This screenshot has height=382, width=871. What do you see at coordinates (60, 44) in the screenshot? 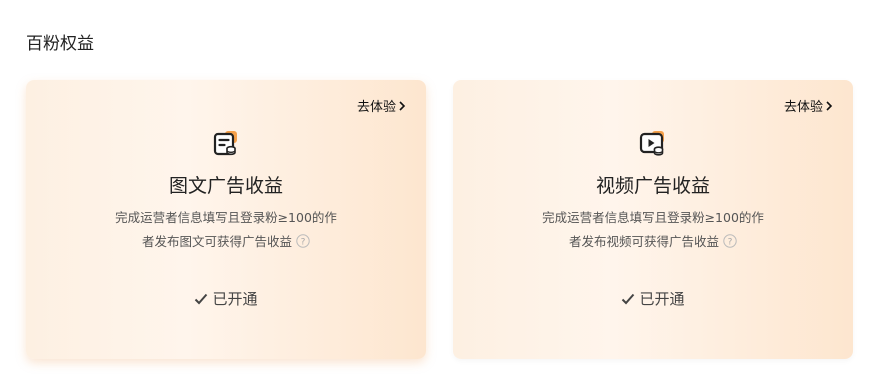
I see `section-title: 百粉权益` at bounding box center [60, 44].